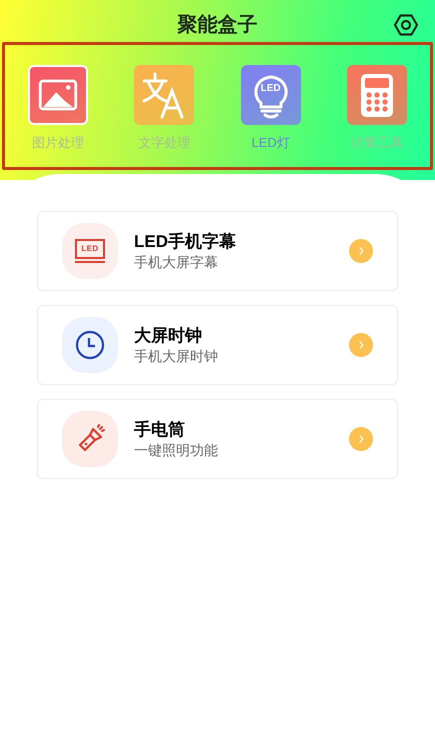 This screenshot has width=435, height=741. I want to click on feature-card: LED LED手机字幕 手机大屏字幕, so click(217, 251).